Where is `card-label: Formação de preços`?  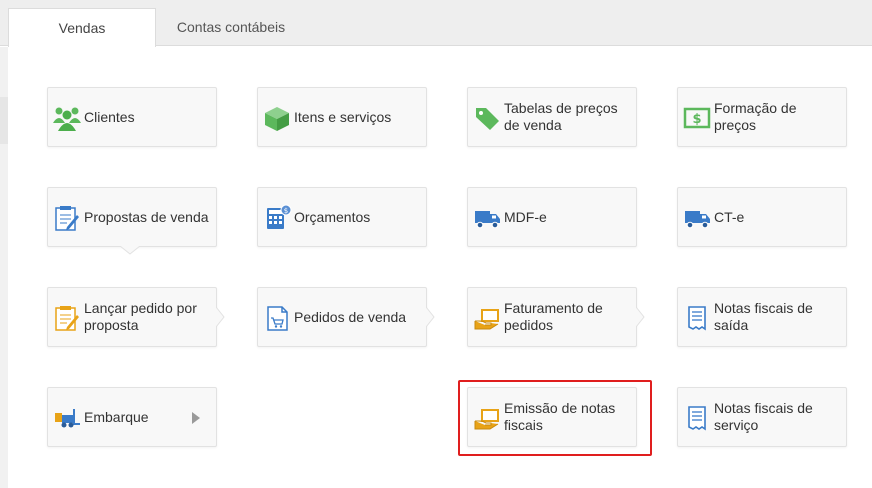 card-label: Formação de preços is located at coordinates (755, 116).